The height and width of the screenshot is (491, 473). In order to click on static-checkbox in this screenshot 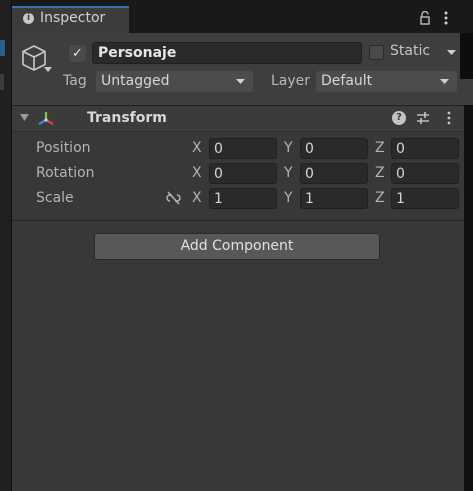, I will do `click(376, 52)`.